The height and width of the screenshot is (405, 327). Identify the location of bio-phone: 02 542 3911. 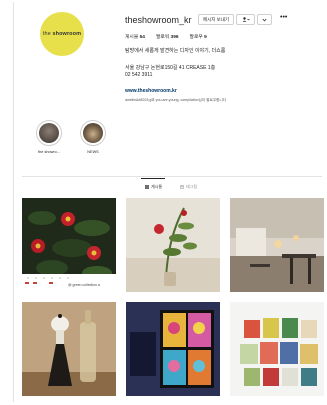
(139, 75).